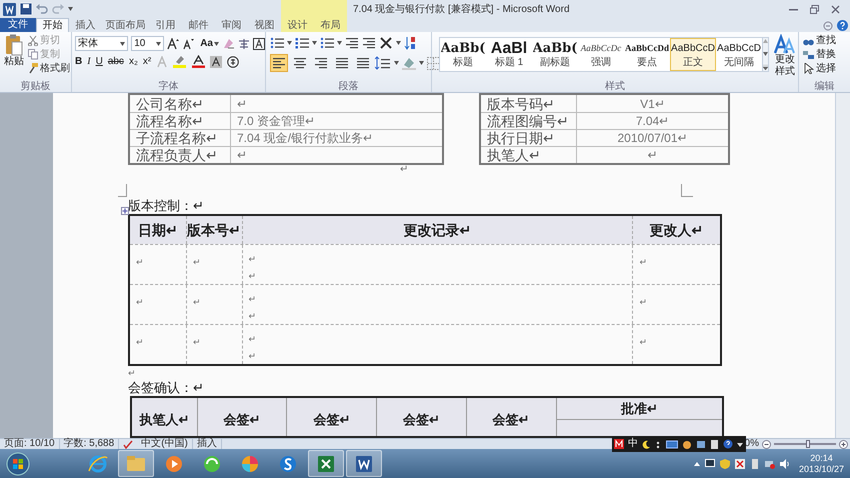 The image size is (850, 478). I want to click on bullet-list-icon, so click(277, 43).